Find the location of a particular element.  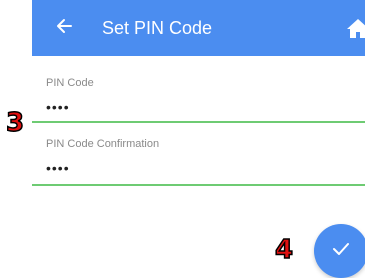

annotation-marker-3: 3 is located at coordinates (15, 123).